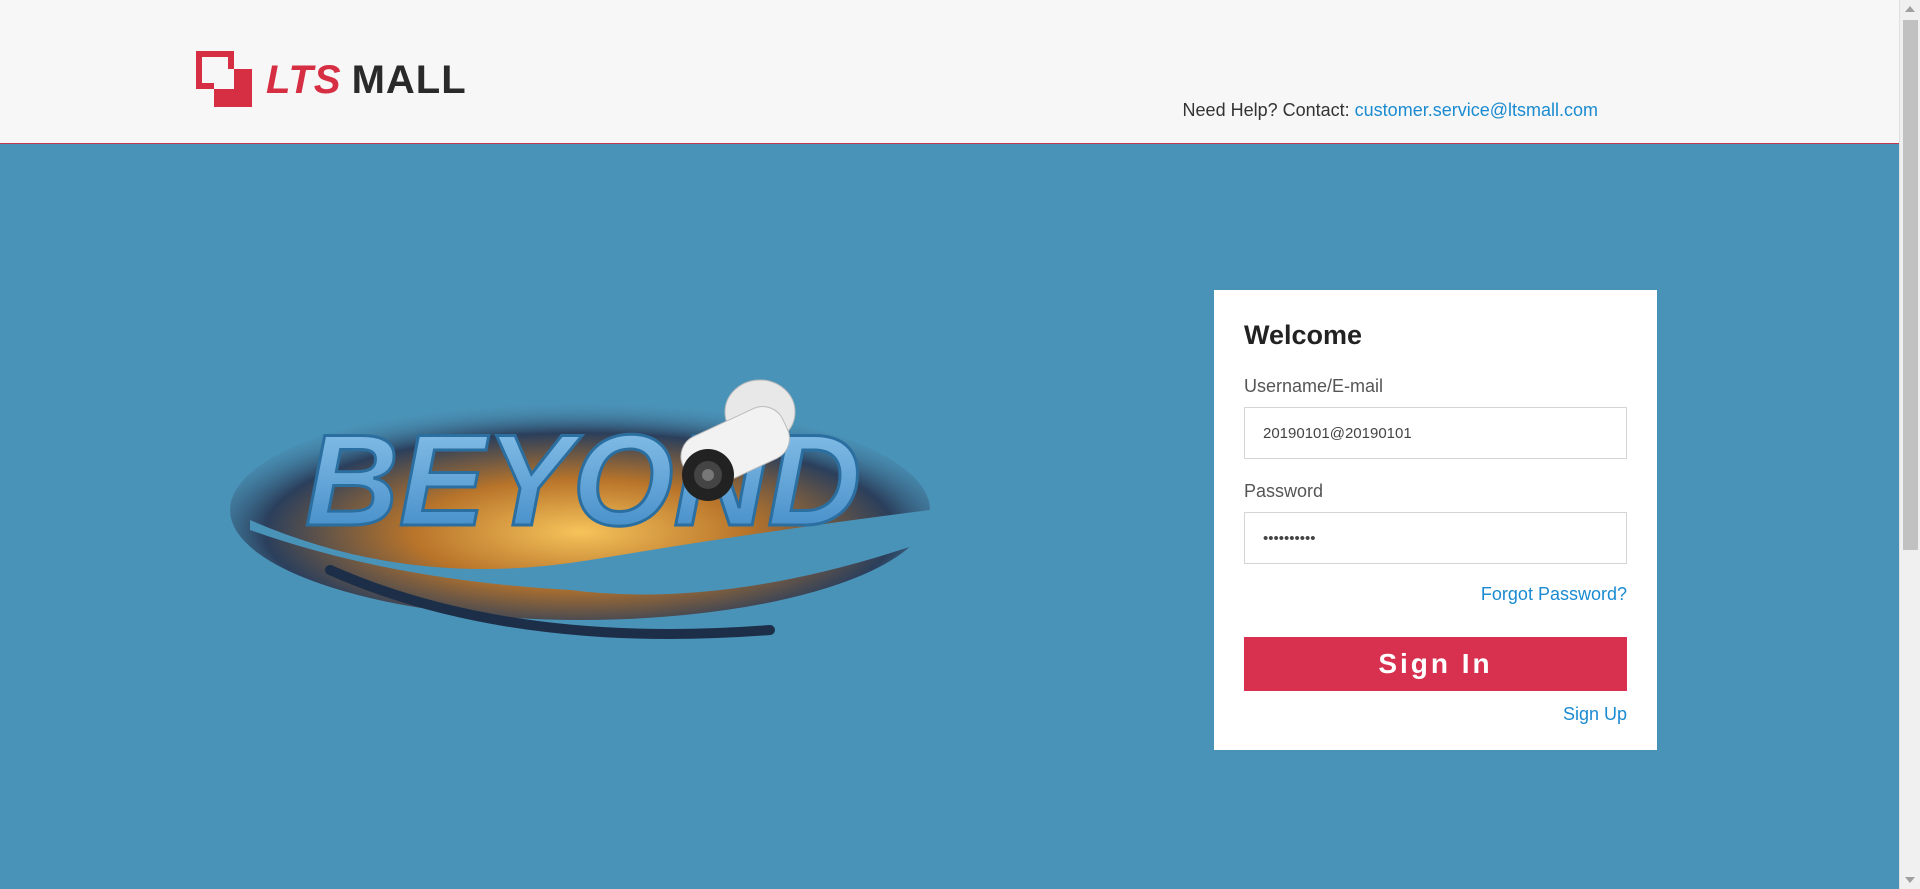  I want to click on password-input, so click(1435, 538).